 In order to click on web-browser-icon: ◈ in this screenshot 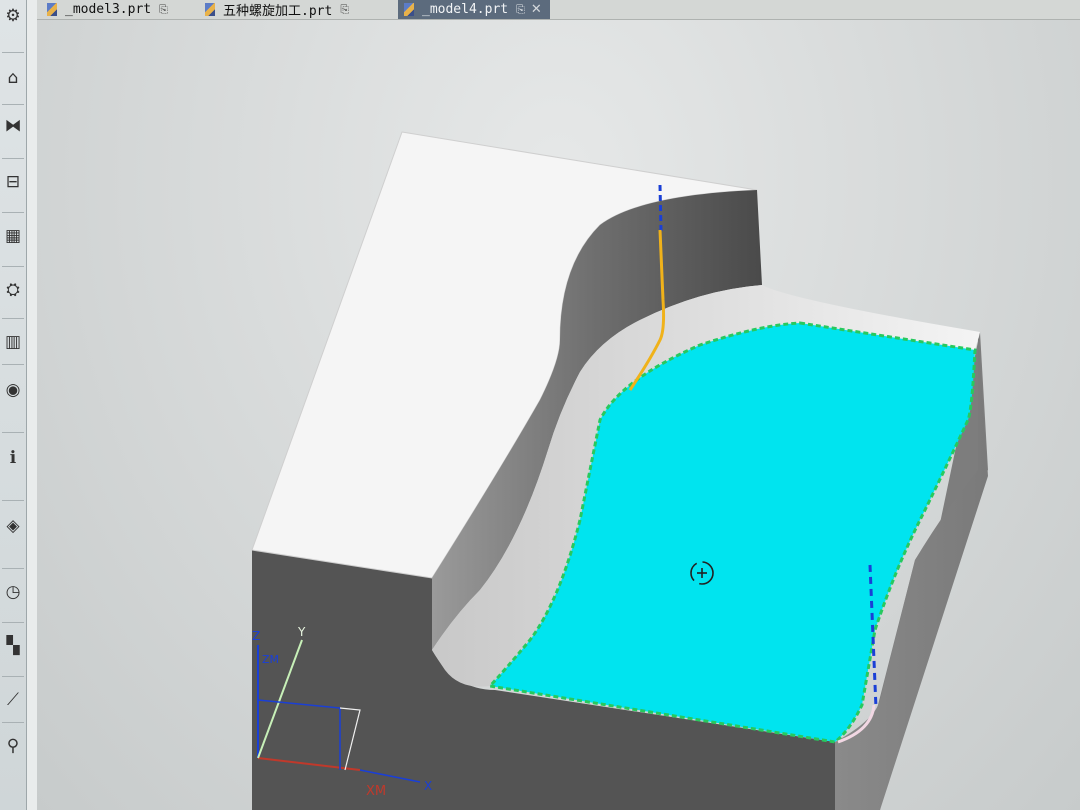, I will do `click(13, 526)`.